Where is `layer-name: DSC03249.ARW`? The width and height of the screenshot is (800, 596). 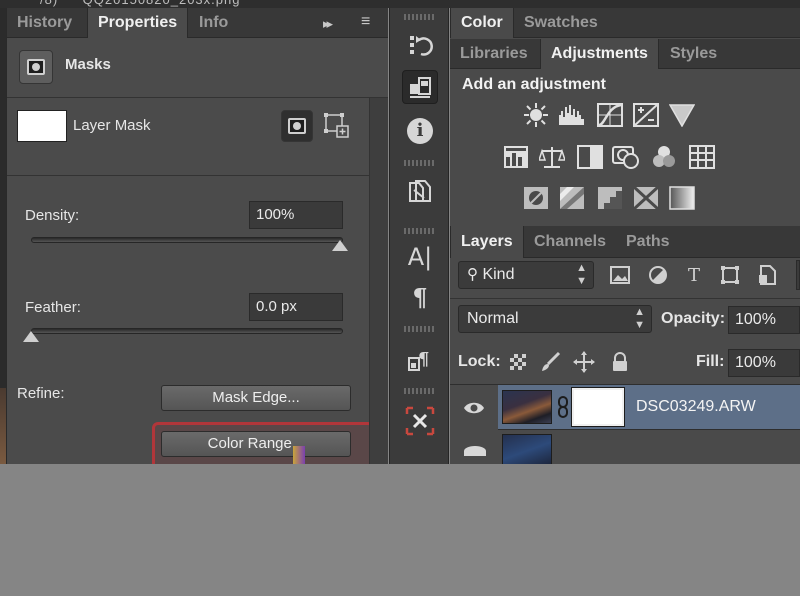 layer-name: DSC03249.ARW is located at coordinates (696, 407).